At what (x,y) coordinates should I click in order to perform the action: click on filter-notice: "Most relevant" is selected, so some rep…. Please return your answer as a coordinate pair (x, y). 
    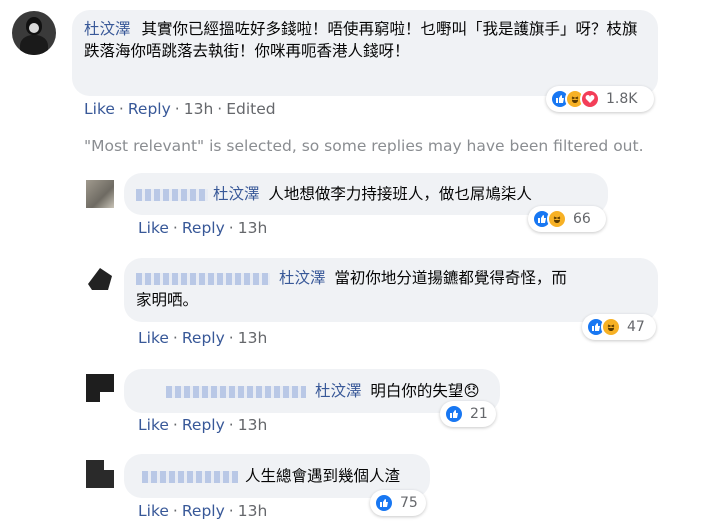
    Looking at the image, I should click on (364, 146).